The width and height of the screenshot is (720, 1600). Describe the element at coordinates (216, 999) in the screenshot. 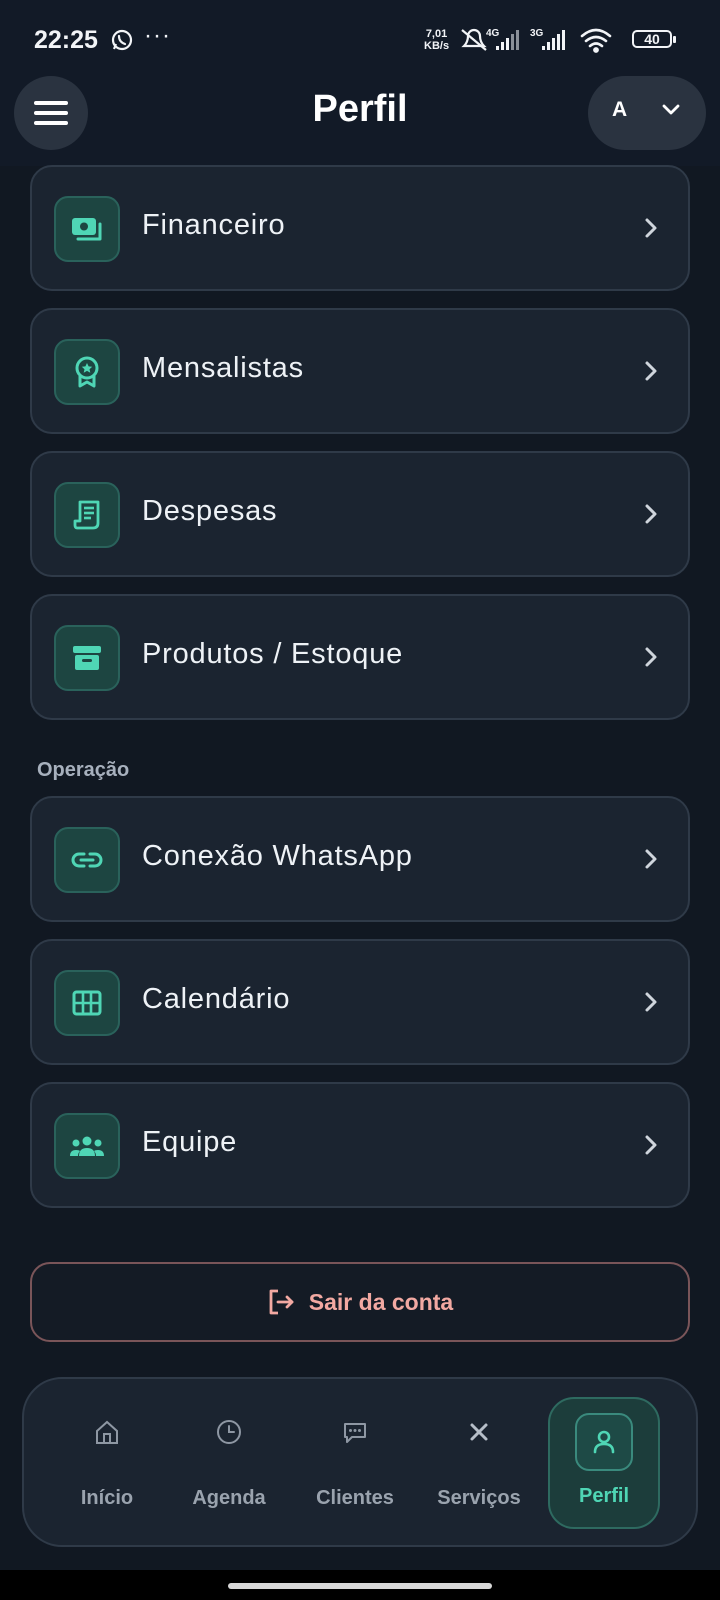

I see `menu-item-label: Calendário` at that location.